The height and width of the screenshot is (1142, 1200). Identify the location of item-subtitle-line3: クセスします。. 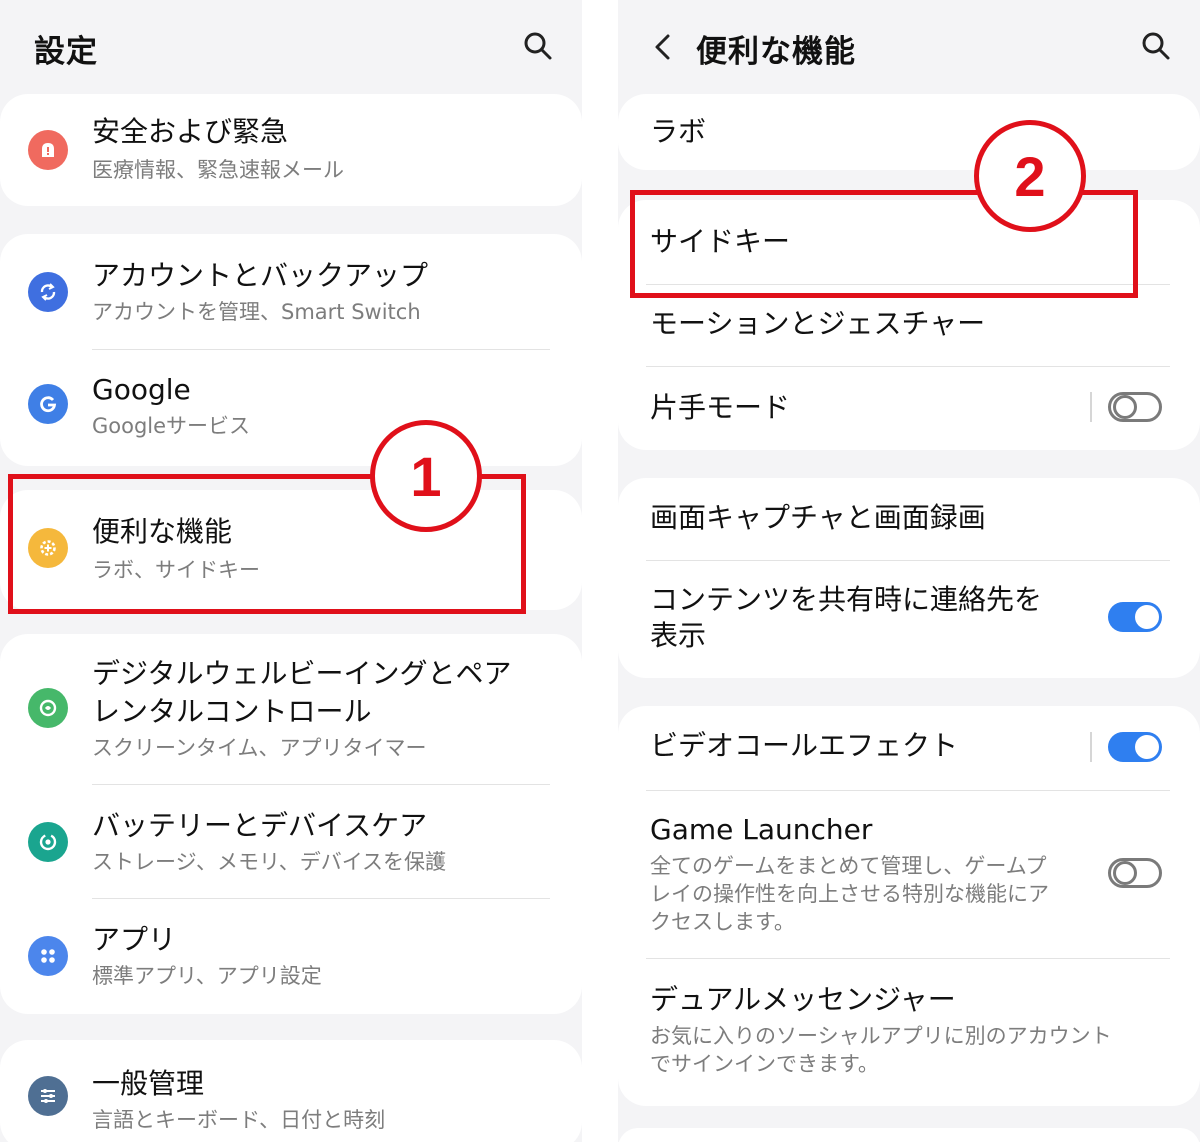
(722, 922).